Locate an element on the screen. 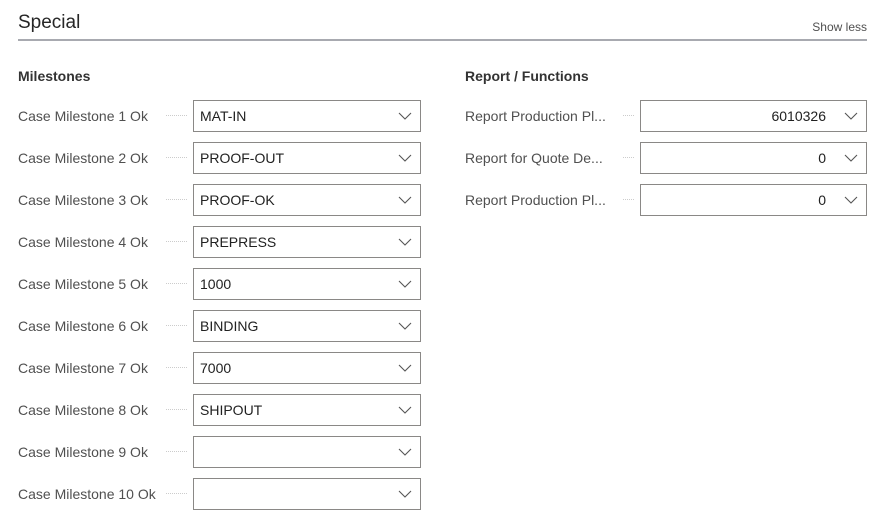  milestone-row: Case Milestone 10 Ok is located at coordinates (219, 494).